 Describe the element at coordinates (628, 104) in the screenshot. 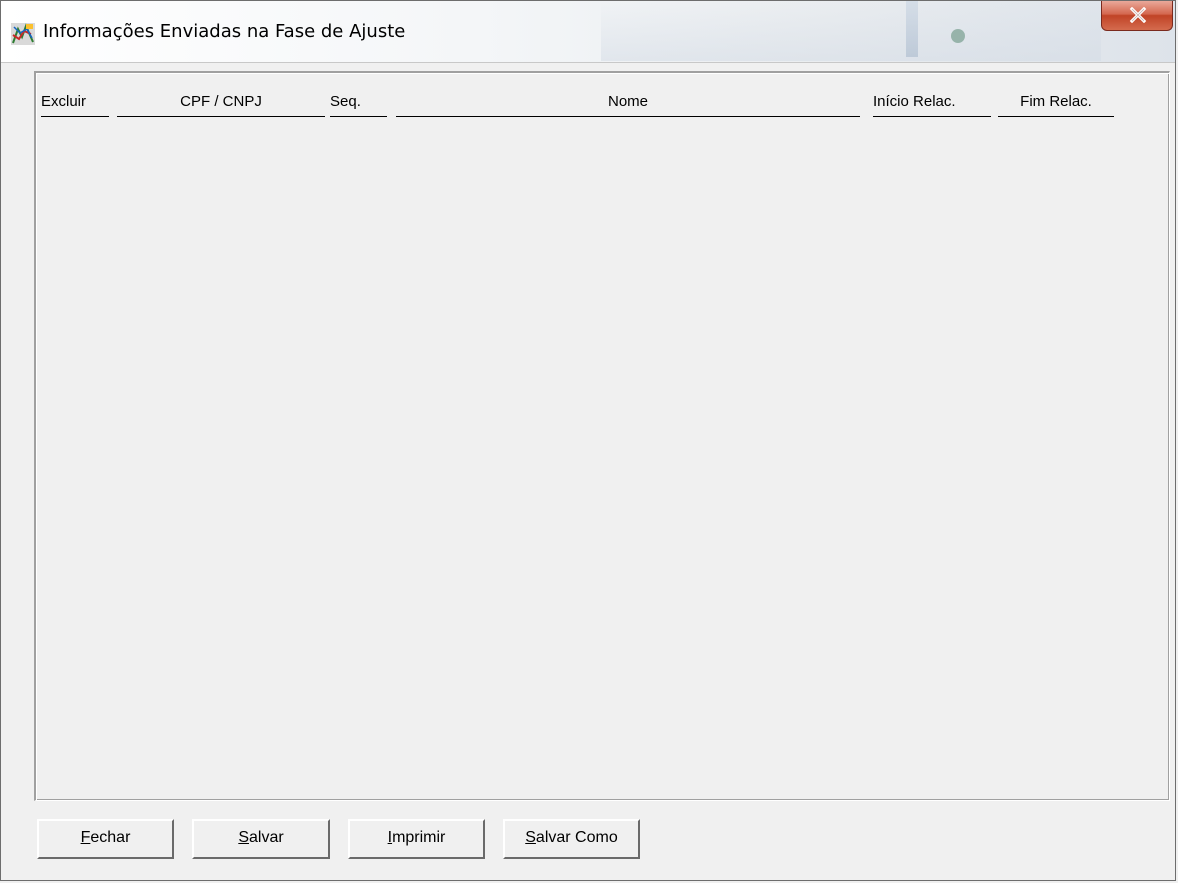

I see `column-header-nome: Nome` at that location.